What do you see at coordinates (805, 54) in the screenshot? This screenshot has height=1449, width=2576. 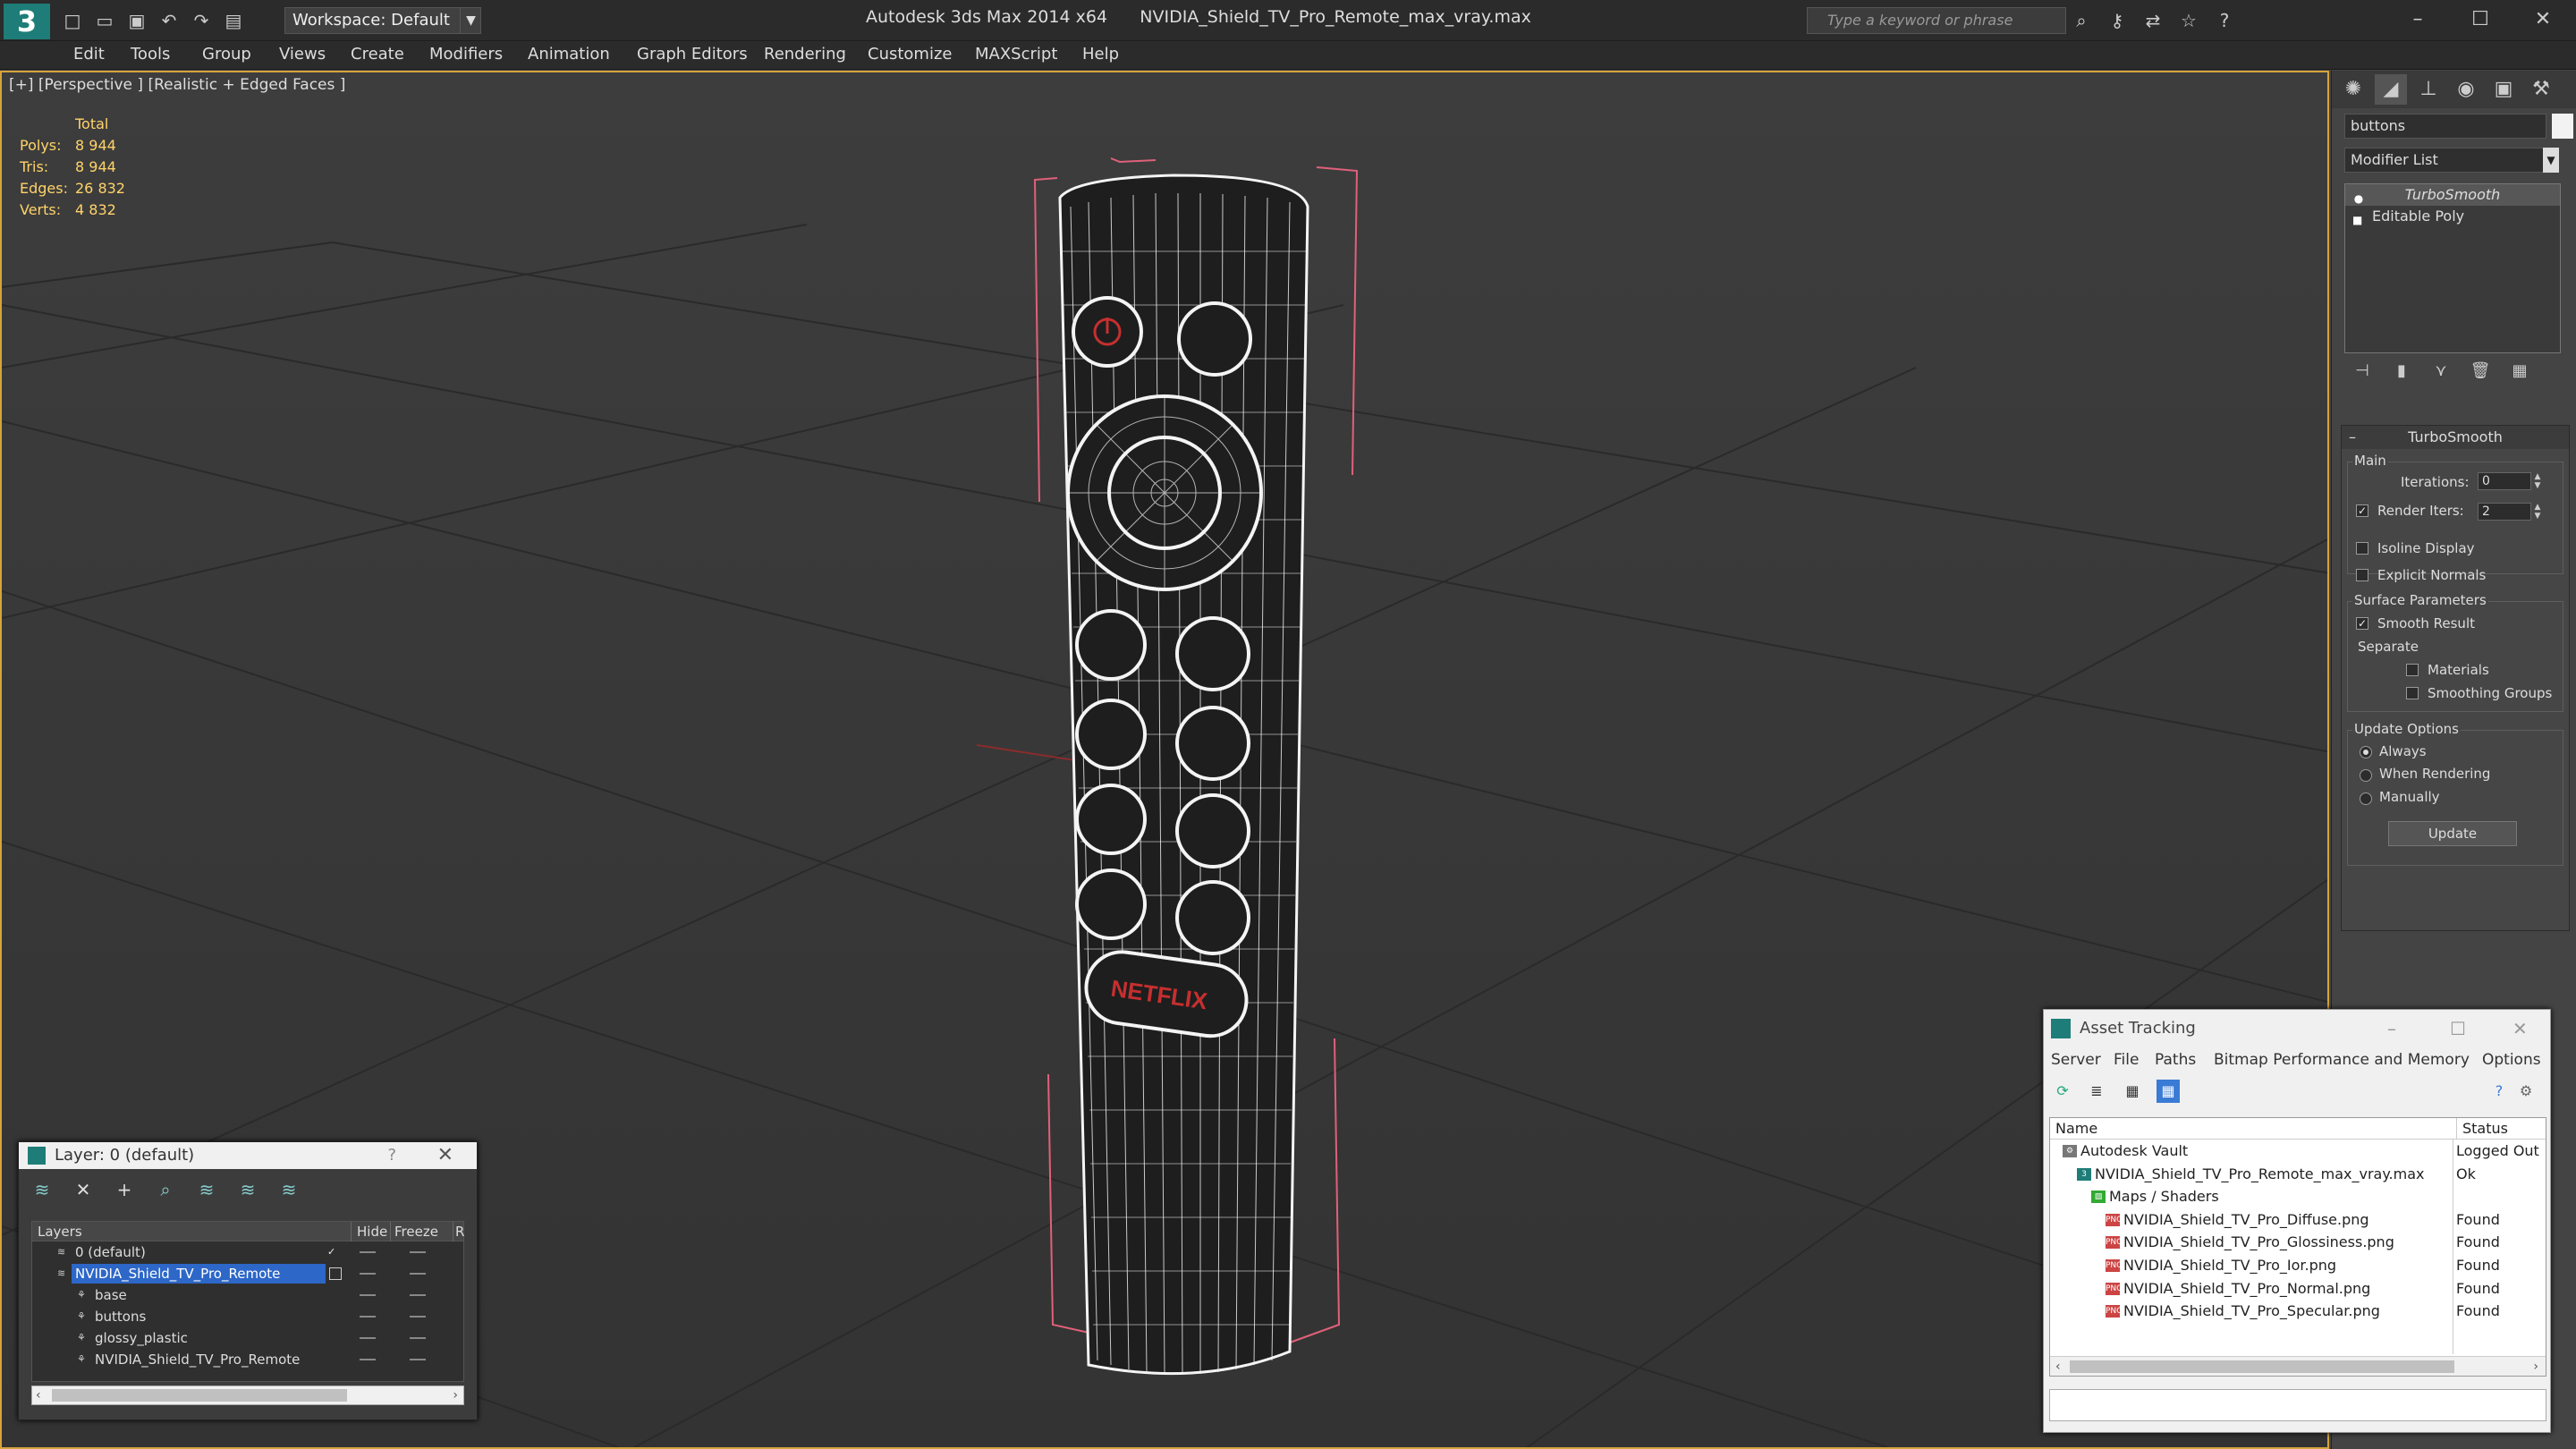 I see `menu-rendering: Rendering` at bounding box center [805, 54].